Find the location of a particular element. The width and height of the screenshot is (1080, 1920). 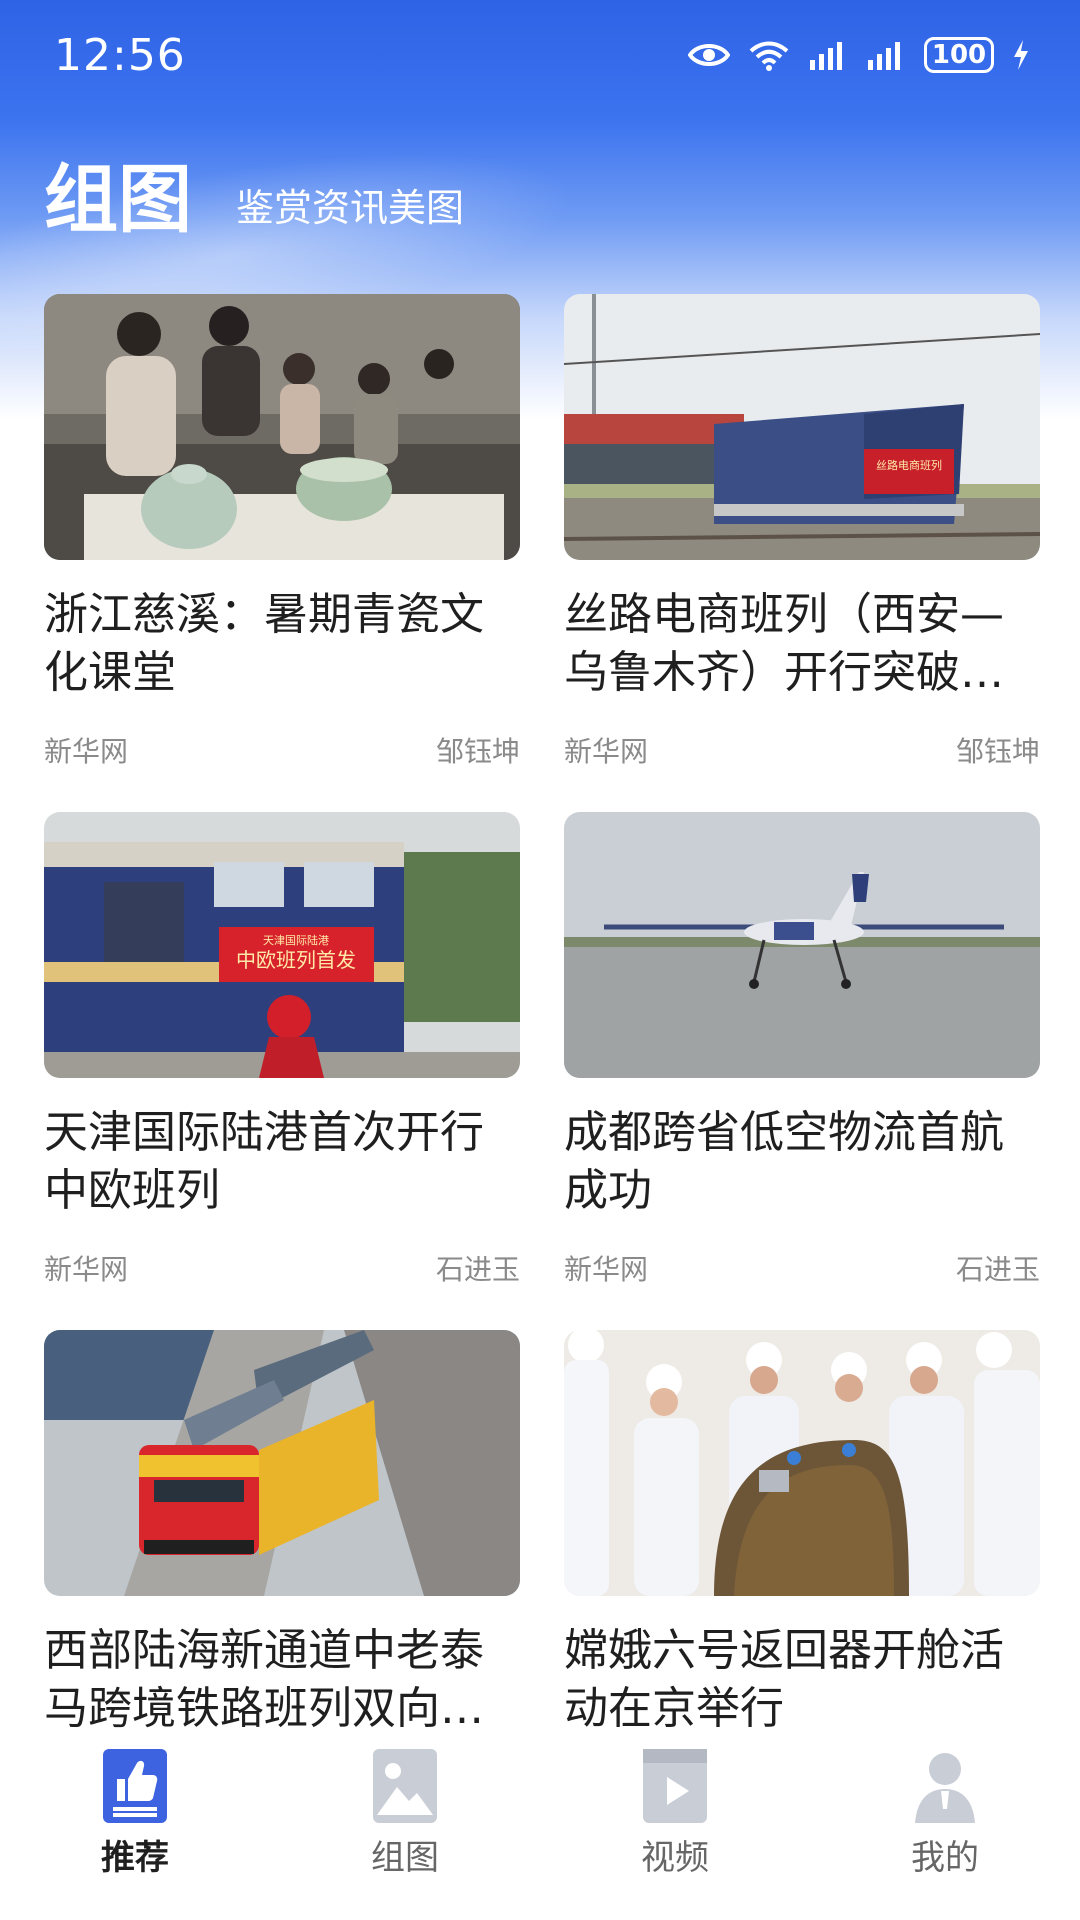

signal-icon is located at coordinates (826, 56).